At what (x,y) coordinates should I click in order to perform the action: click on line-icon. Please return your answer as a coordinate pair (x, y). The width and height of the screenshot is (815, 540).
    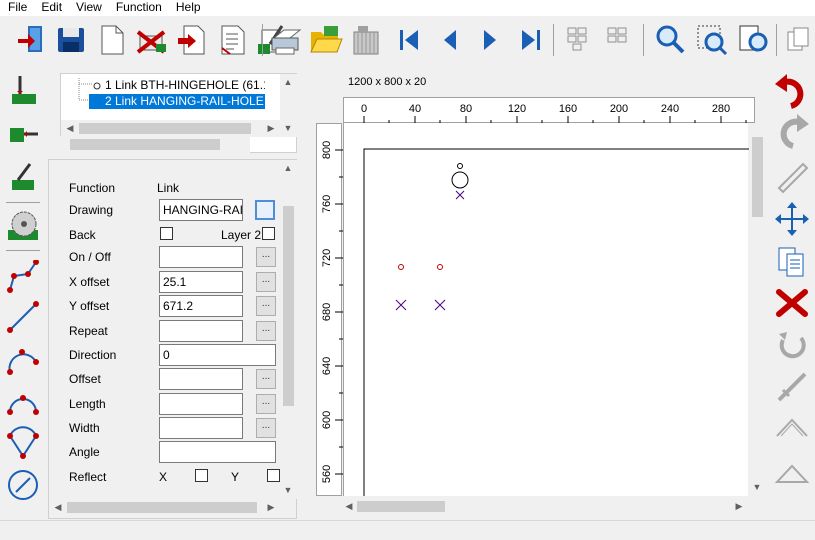
    Looking at the image, I should click on (23, 317).